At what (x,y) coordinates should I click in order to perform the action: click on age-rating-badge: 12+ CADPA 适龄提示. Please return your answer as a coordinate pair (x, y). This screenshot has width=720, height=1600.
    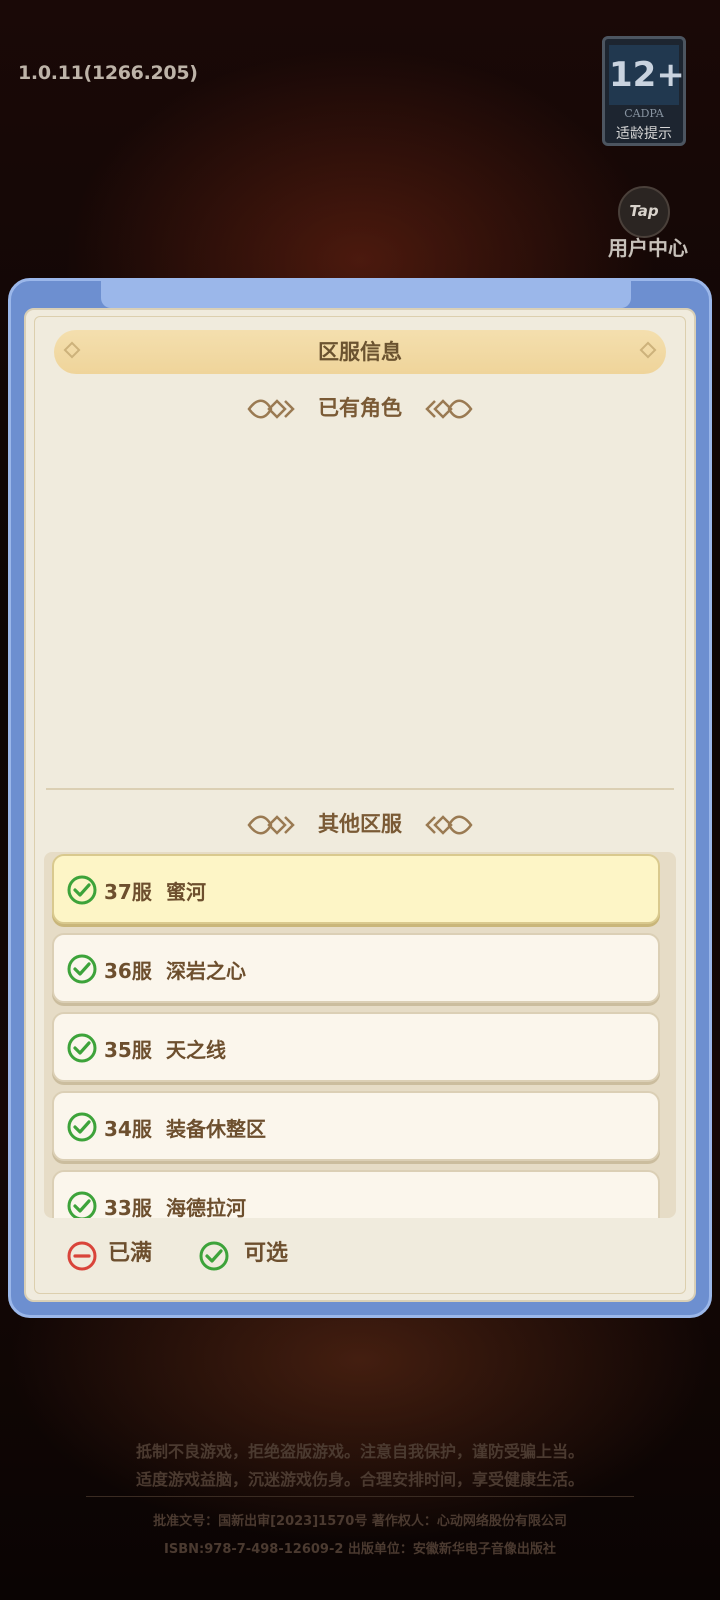
    Looking at the image, I should click on (644, 91).